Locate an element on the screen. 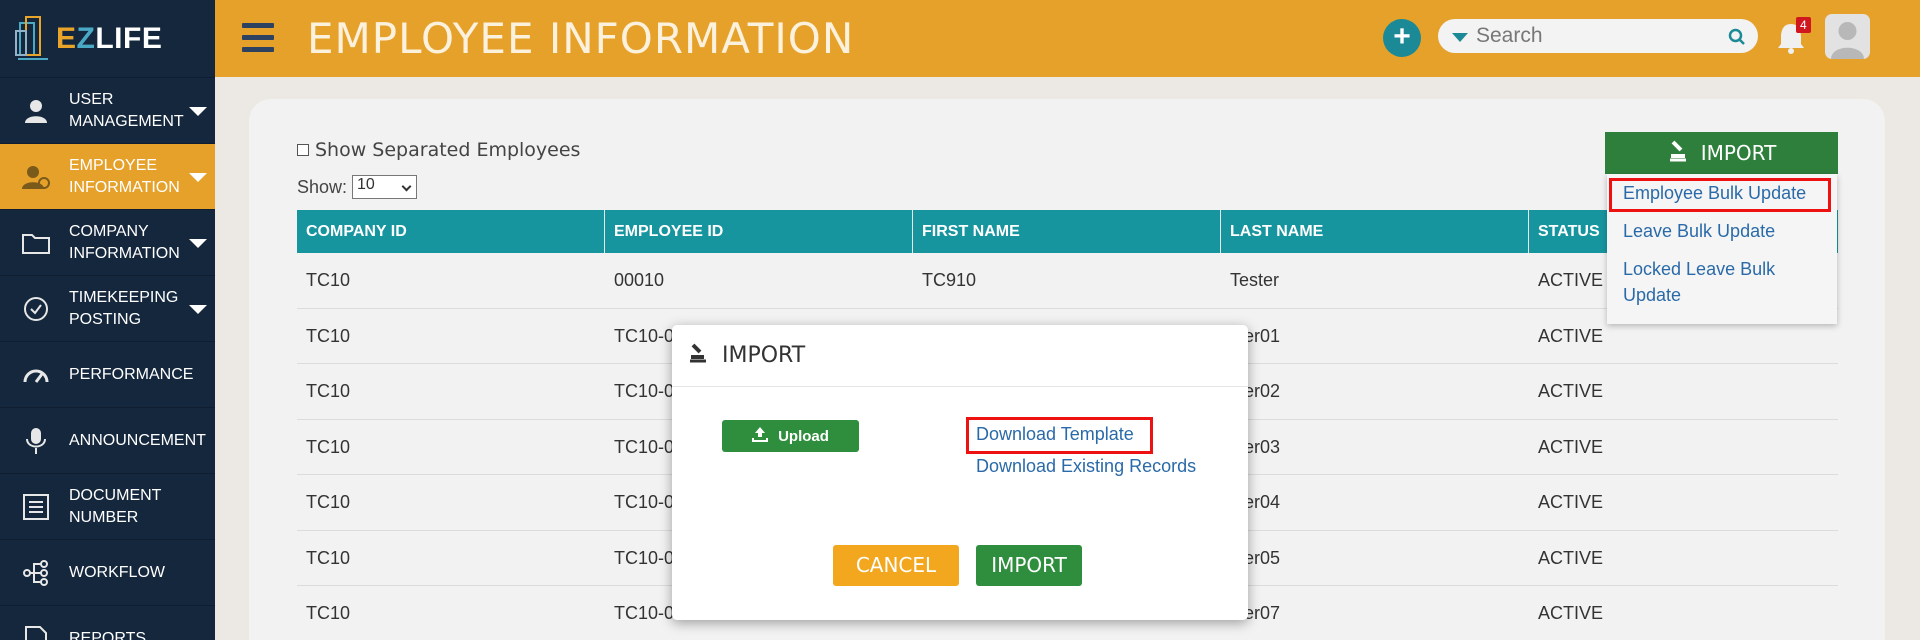 This screenshot has height=640, width=1920. table-cell: Tester is located at coordinates (1255, 280).